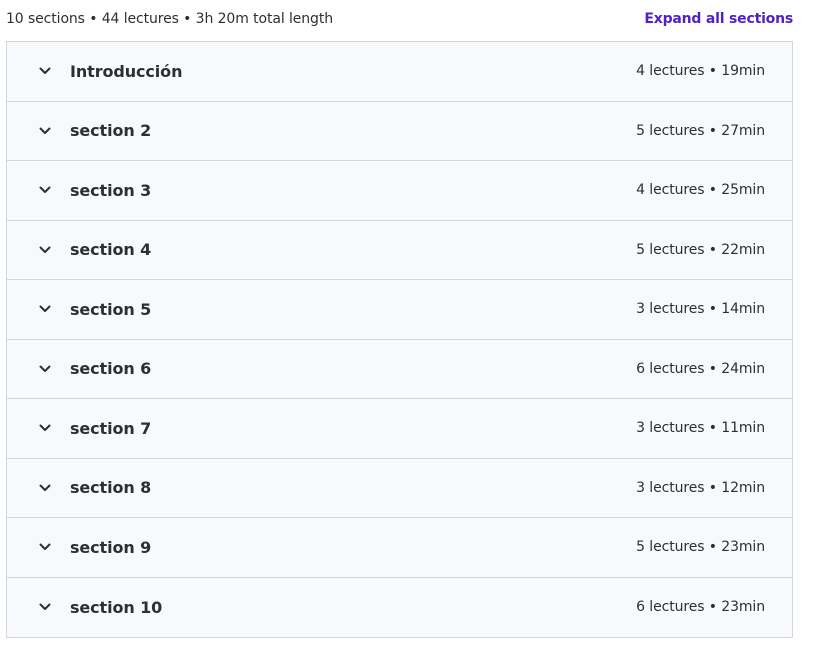 The height and width of the screenshot is (657, 824). I want to click on section-title: section 7, so click(111, 428).